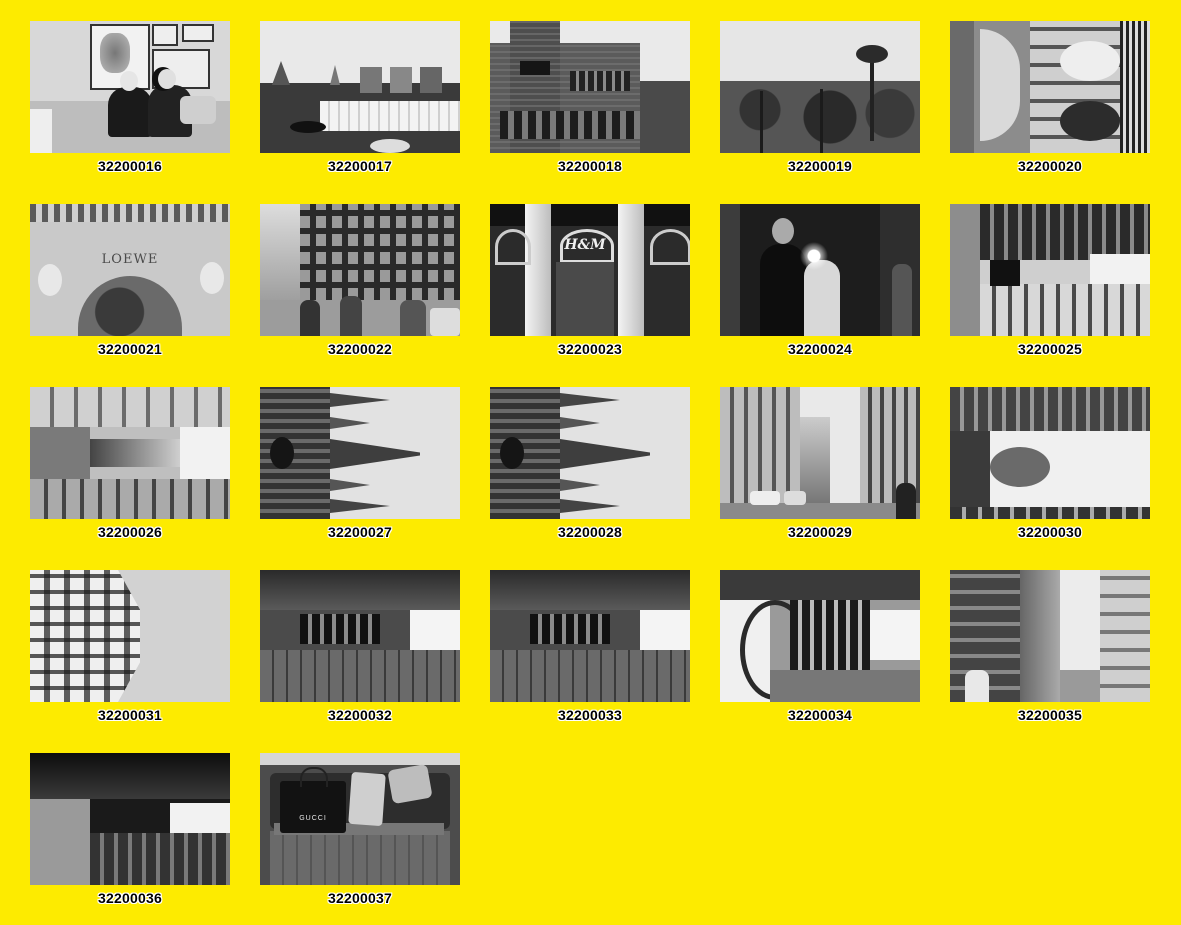 The height and width of the screenshot is (925, 1181). Describe the element at coordinates (130, 349) in the screenshot. I see `frame-number: 32200021` at that location.